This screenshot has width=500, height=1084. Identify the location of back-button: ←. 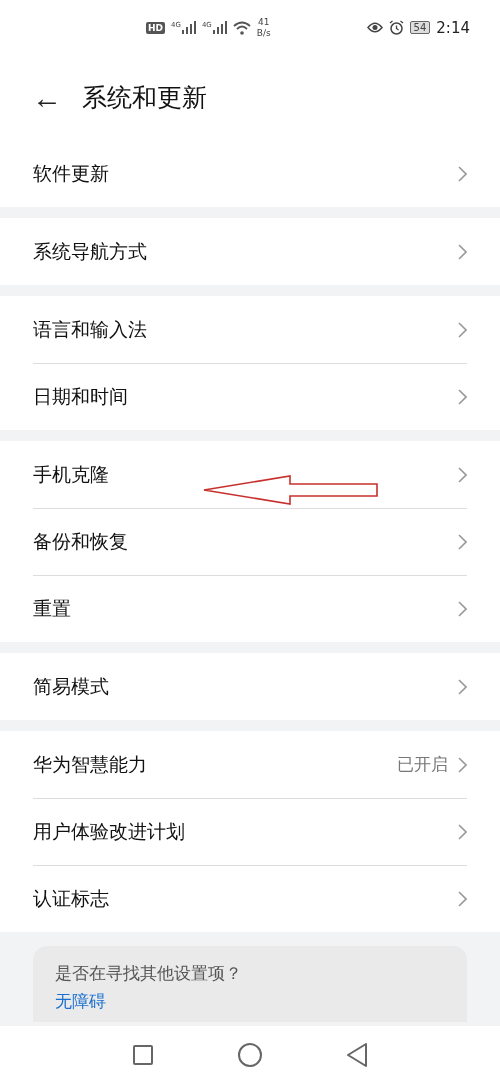
(47, 97).